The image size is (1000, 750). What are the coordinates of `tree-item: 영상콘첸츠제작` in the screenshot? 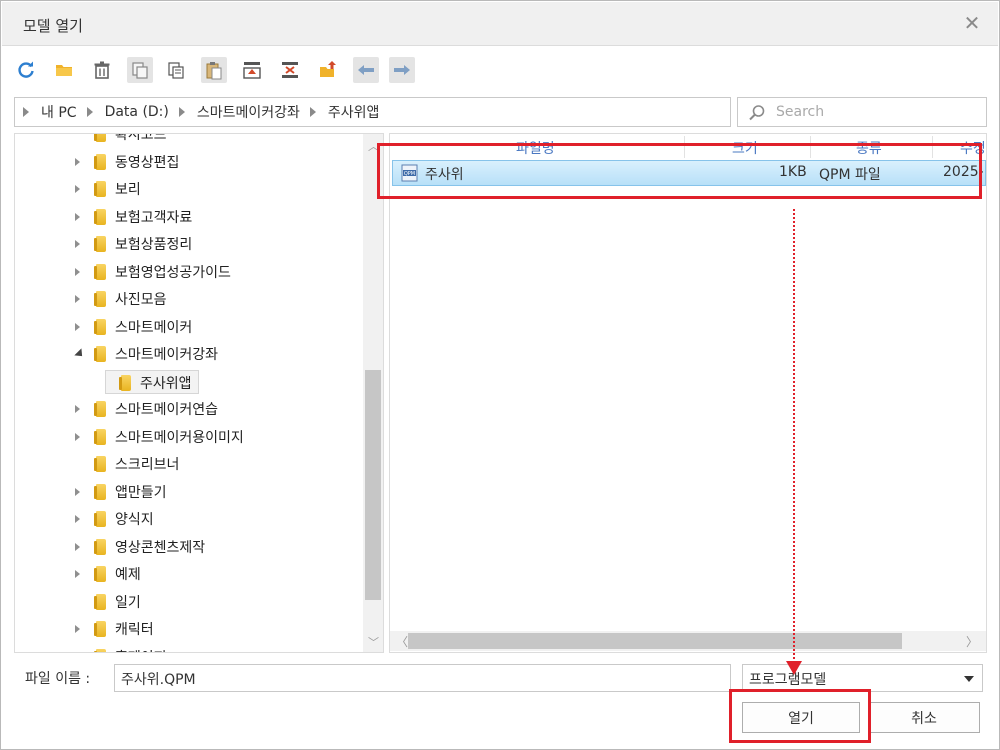 It's located at (185, 547).